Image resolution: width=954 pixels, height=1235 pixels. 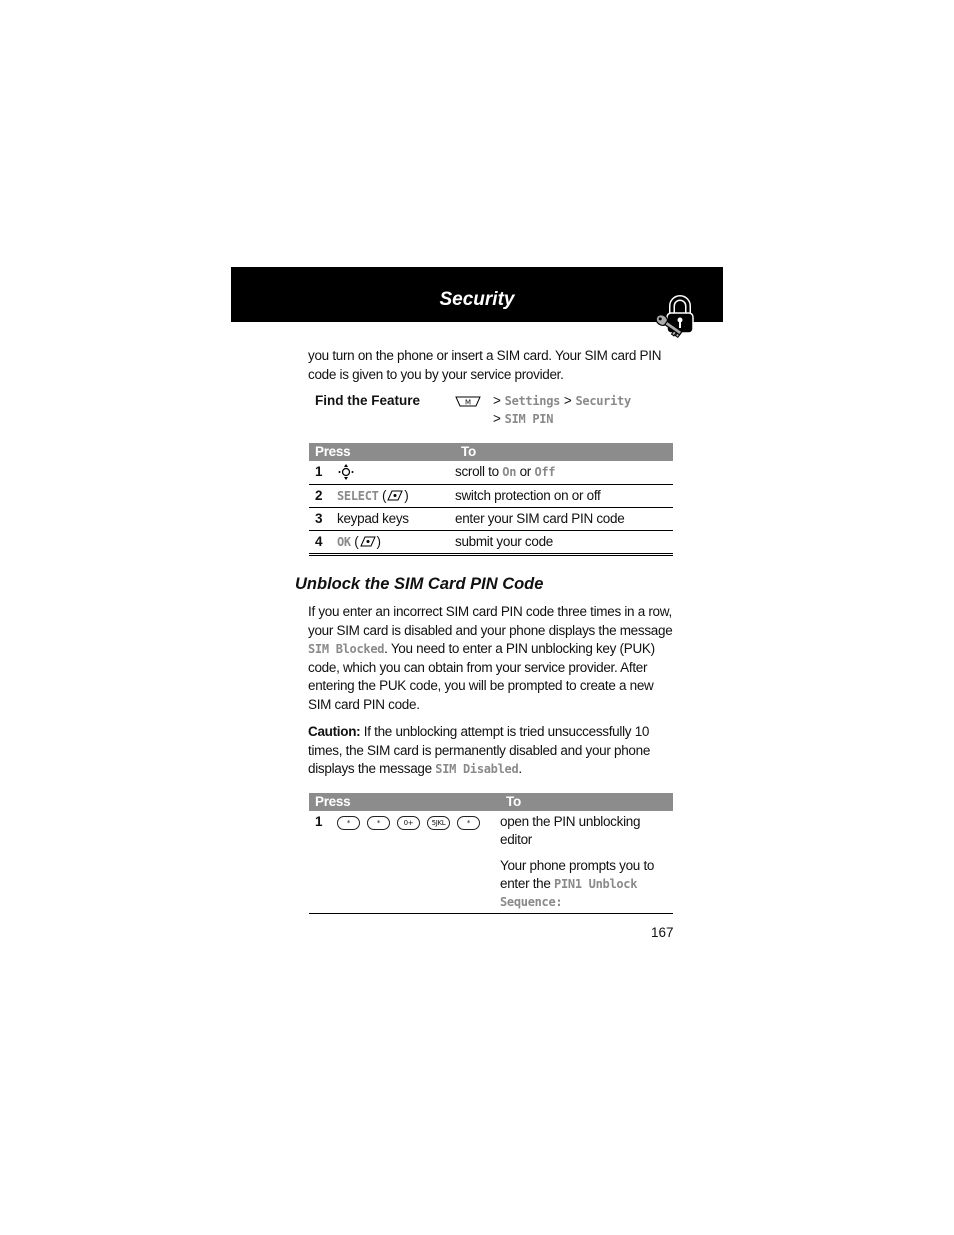 I want to click on svg-text: M, so click(x=468, y=403).